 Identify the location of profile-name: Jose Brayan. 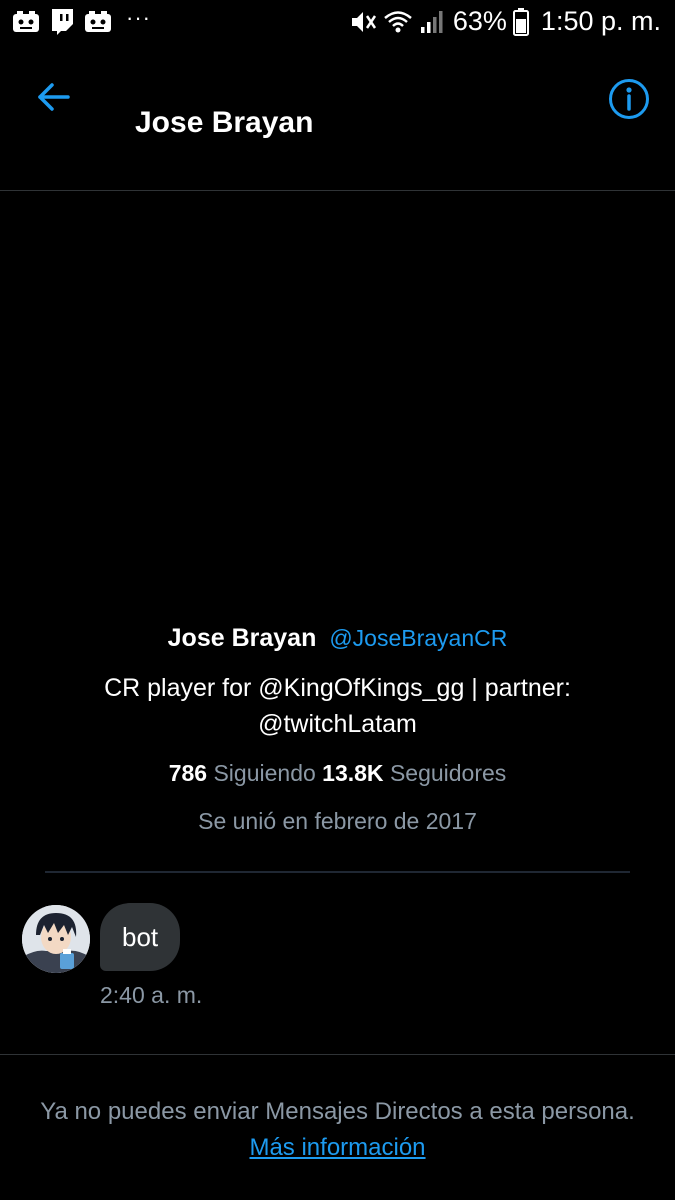
(242, 638).